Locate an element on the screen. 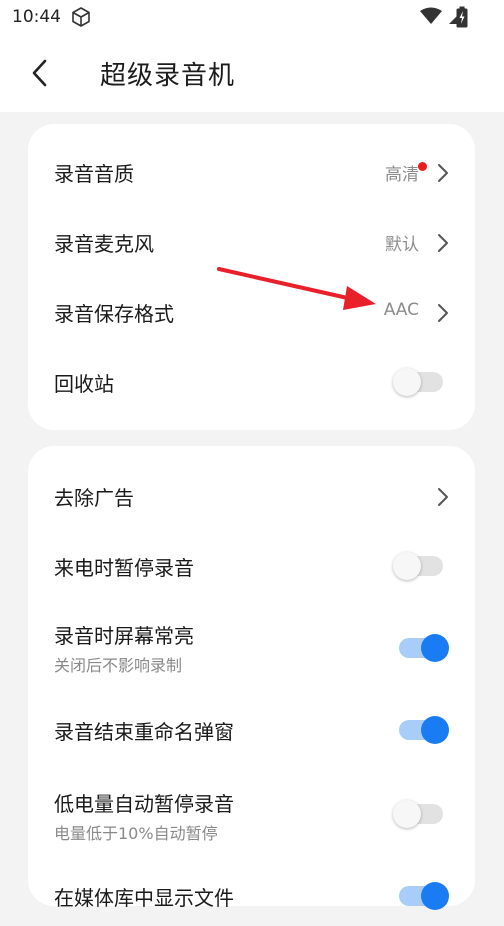  setting-label: 录音音质 is located at coordinates (94, 174).